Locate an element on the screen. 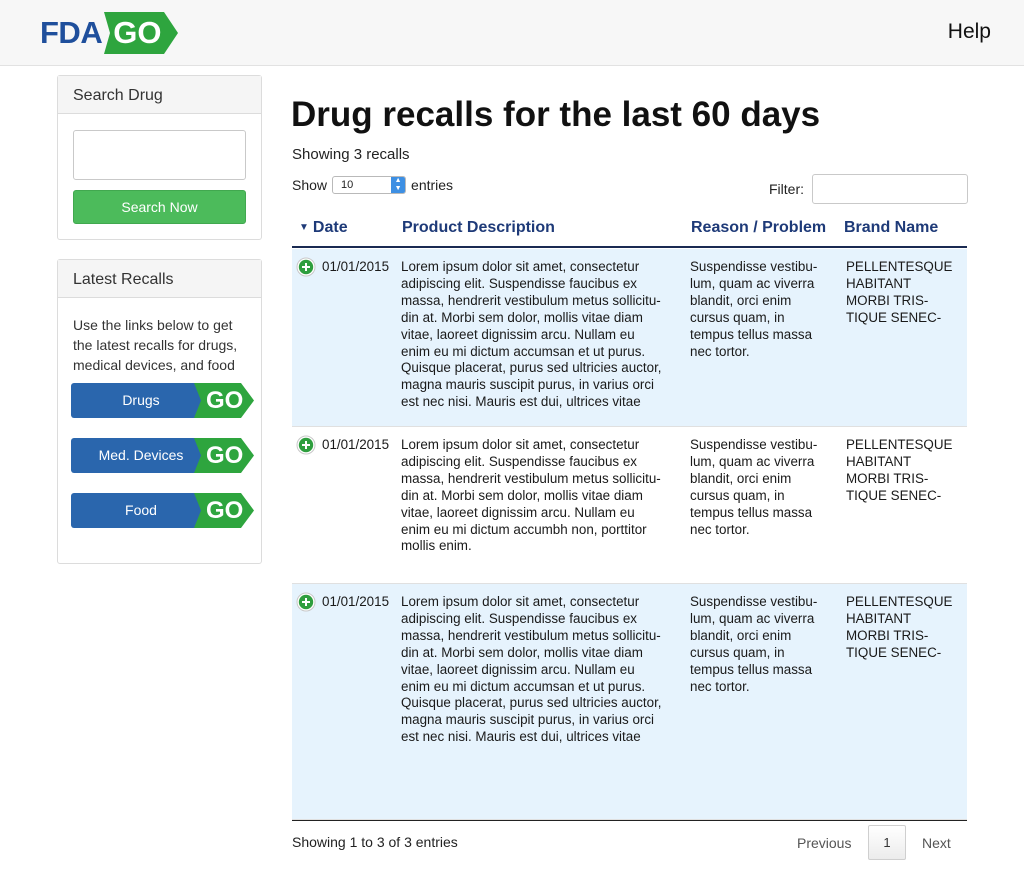 The width and height of the screenshot is (1024, 888). logo-go-badge: GO is located at coordinates (141, 33).